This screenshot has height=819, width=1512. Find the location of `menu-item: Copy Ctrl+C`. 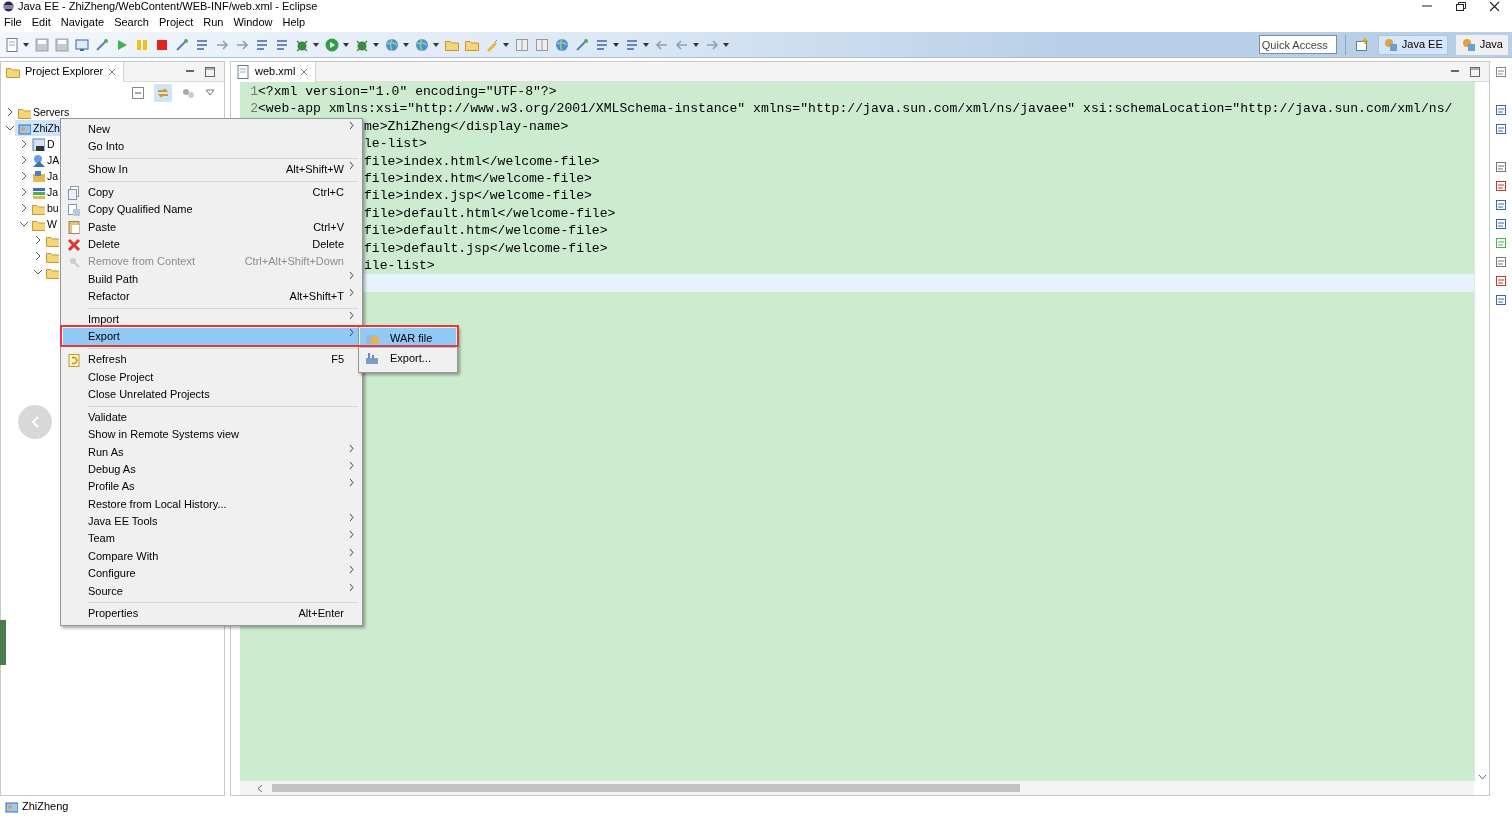

menu-item: Copy Ctrl+C is located at coordinates (211, 192).